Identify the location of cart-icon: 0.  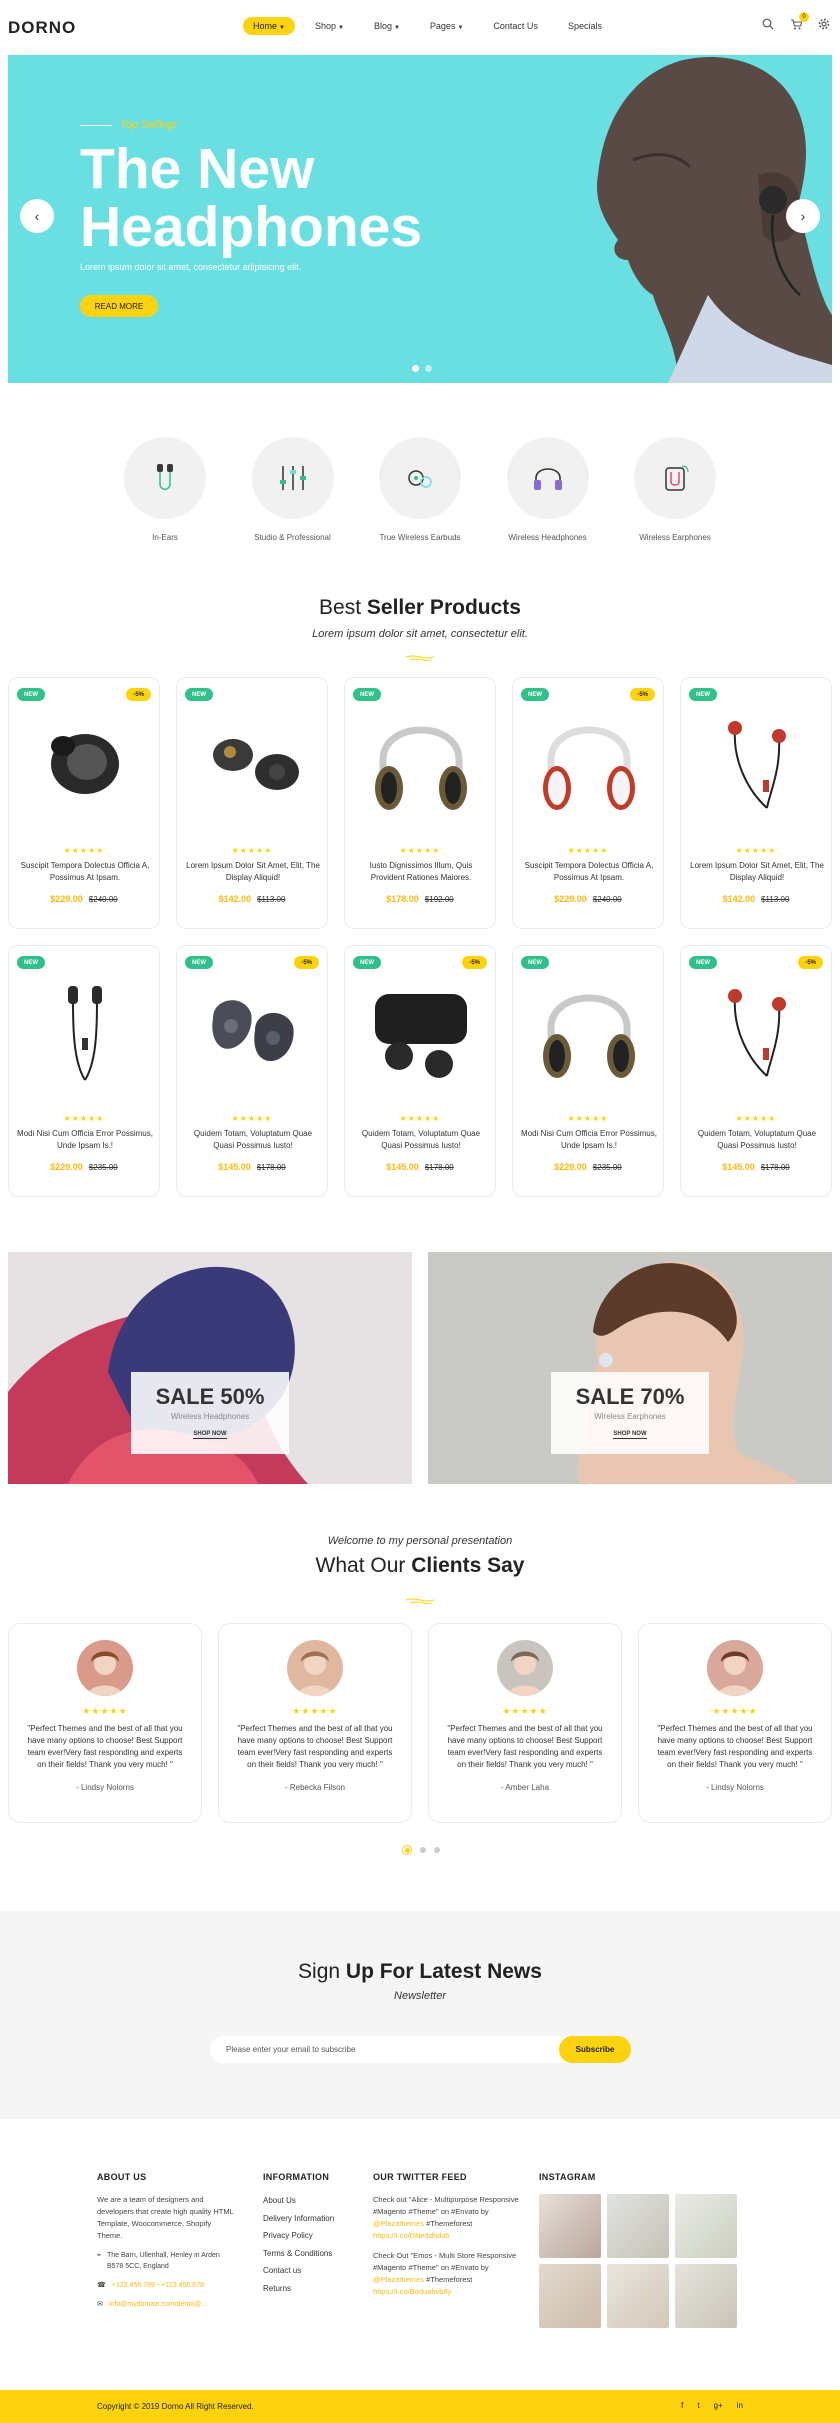
(799, 22).